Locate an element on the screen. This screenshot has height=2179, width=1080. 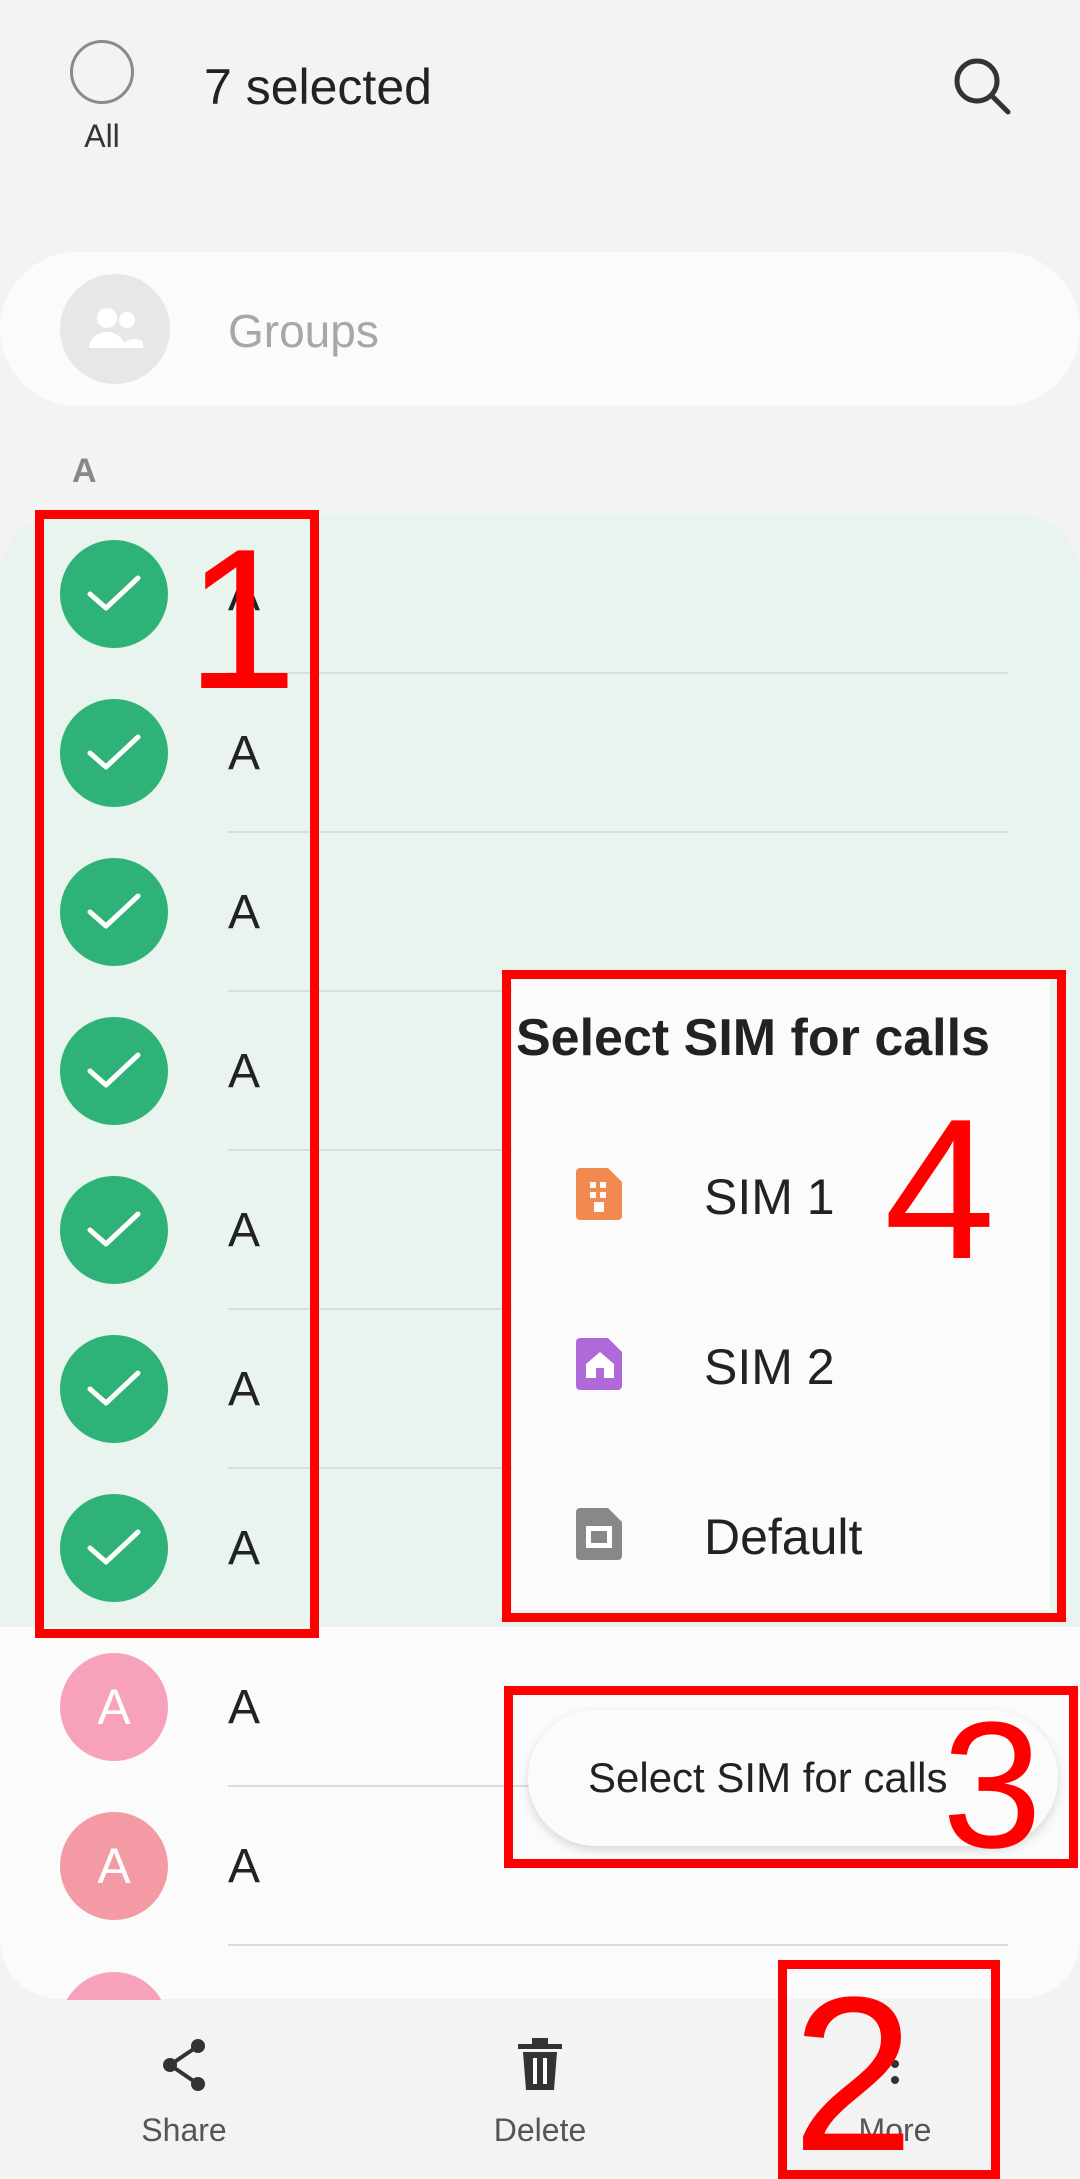
select-all-checkbox is located at coordinates (102, 72).